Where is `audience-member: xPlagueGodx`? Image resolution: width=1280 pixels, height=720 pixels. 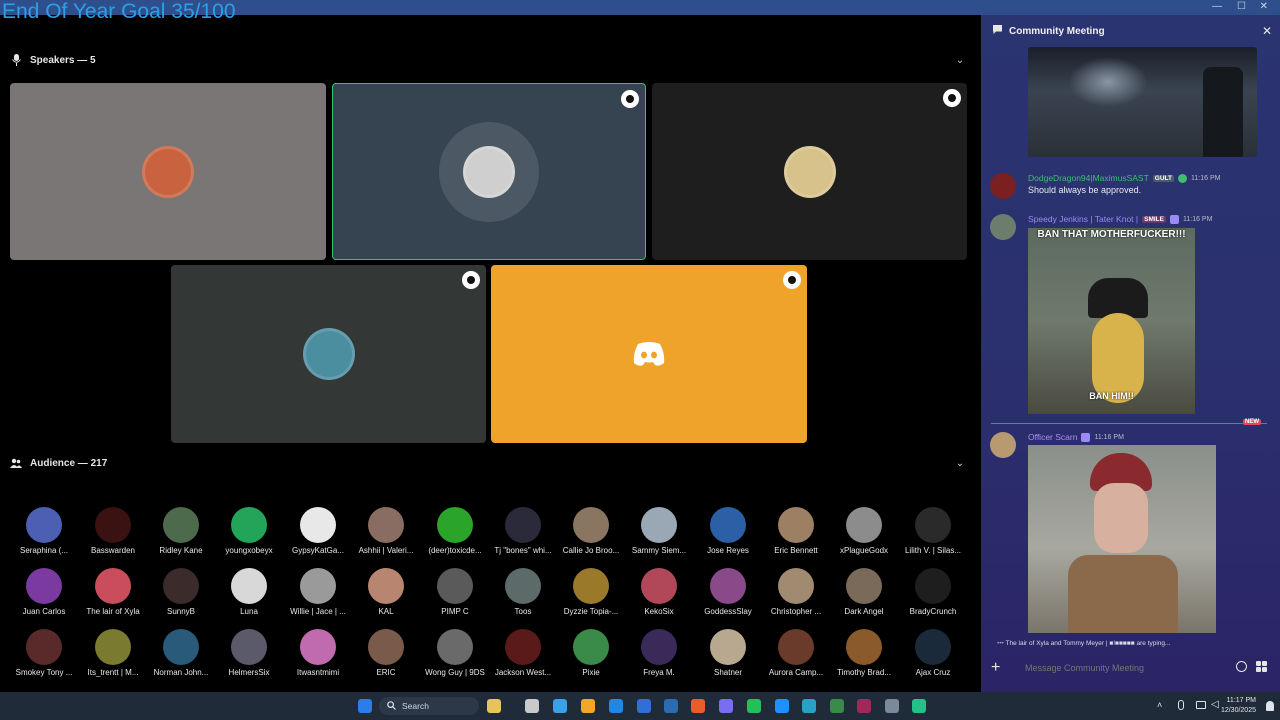 audience-member: xPlagueGodx is located at coordinates (864, 531).